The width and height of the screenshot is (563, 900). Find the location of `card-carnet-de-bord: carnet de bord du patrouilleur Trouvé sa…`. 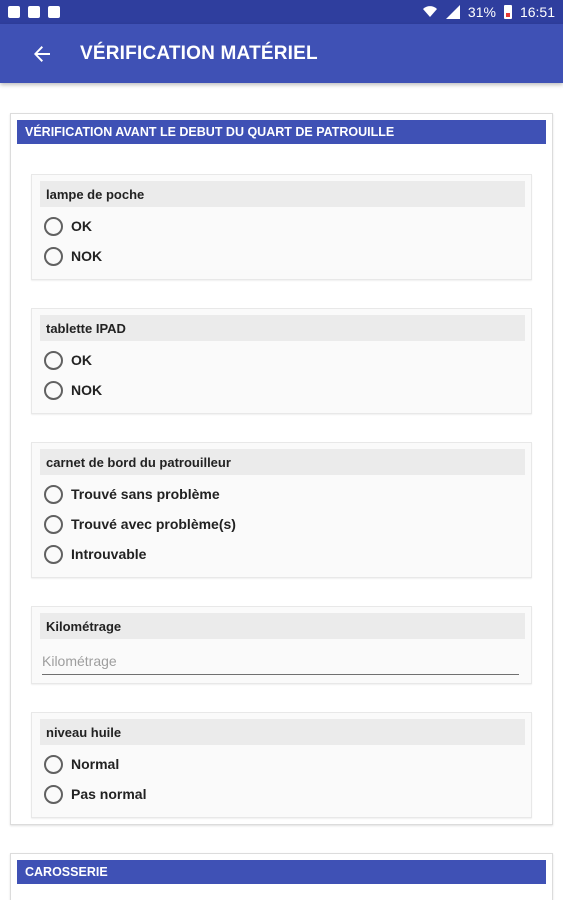

card-carnet-de-bord: carnet de bord du patrouilleur Trouvé sa… is located at coordinates (281, 510).